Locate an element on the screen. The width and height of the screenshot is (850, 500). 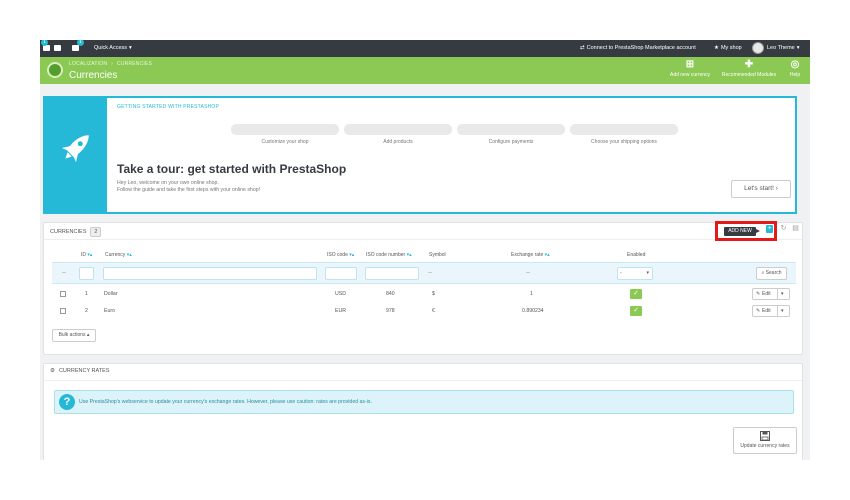
lets-start-button: Let's start! › is located at coordinates (761, 189).